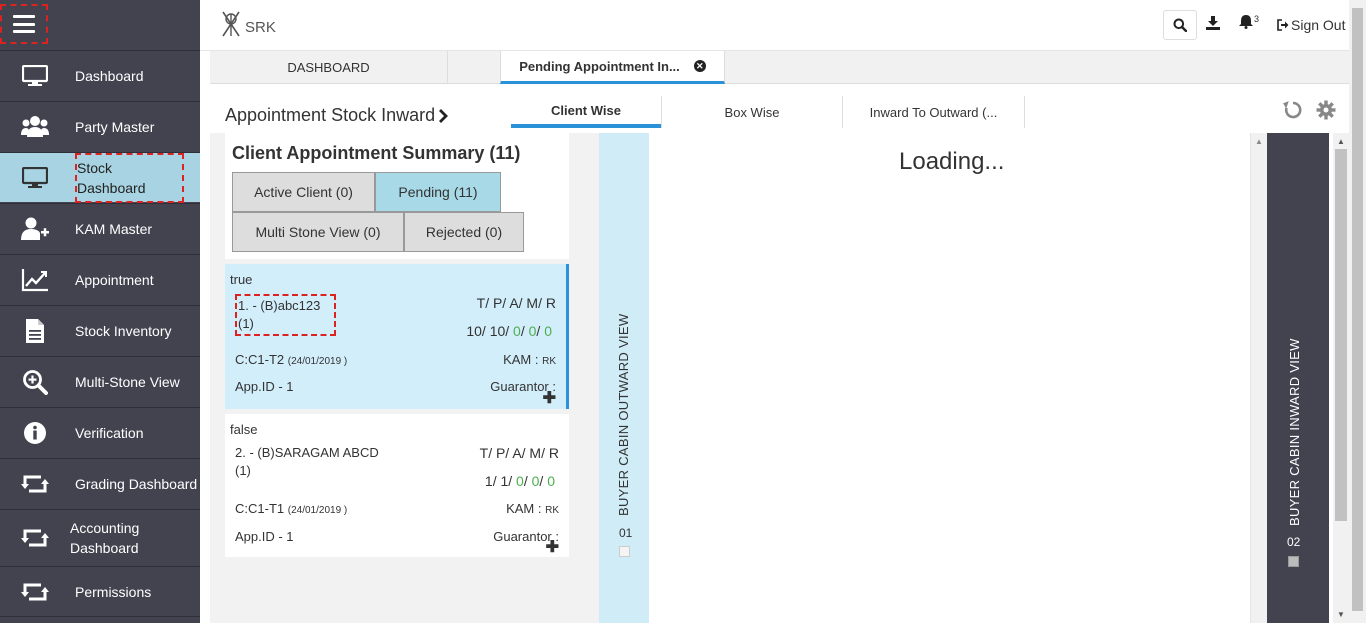 This screenshot has height=623, width=1366. I want to click on top-header: SRK 3 Sign Out, so click(783, 25).